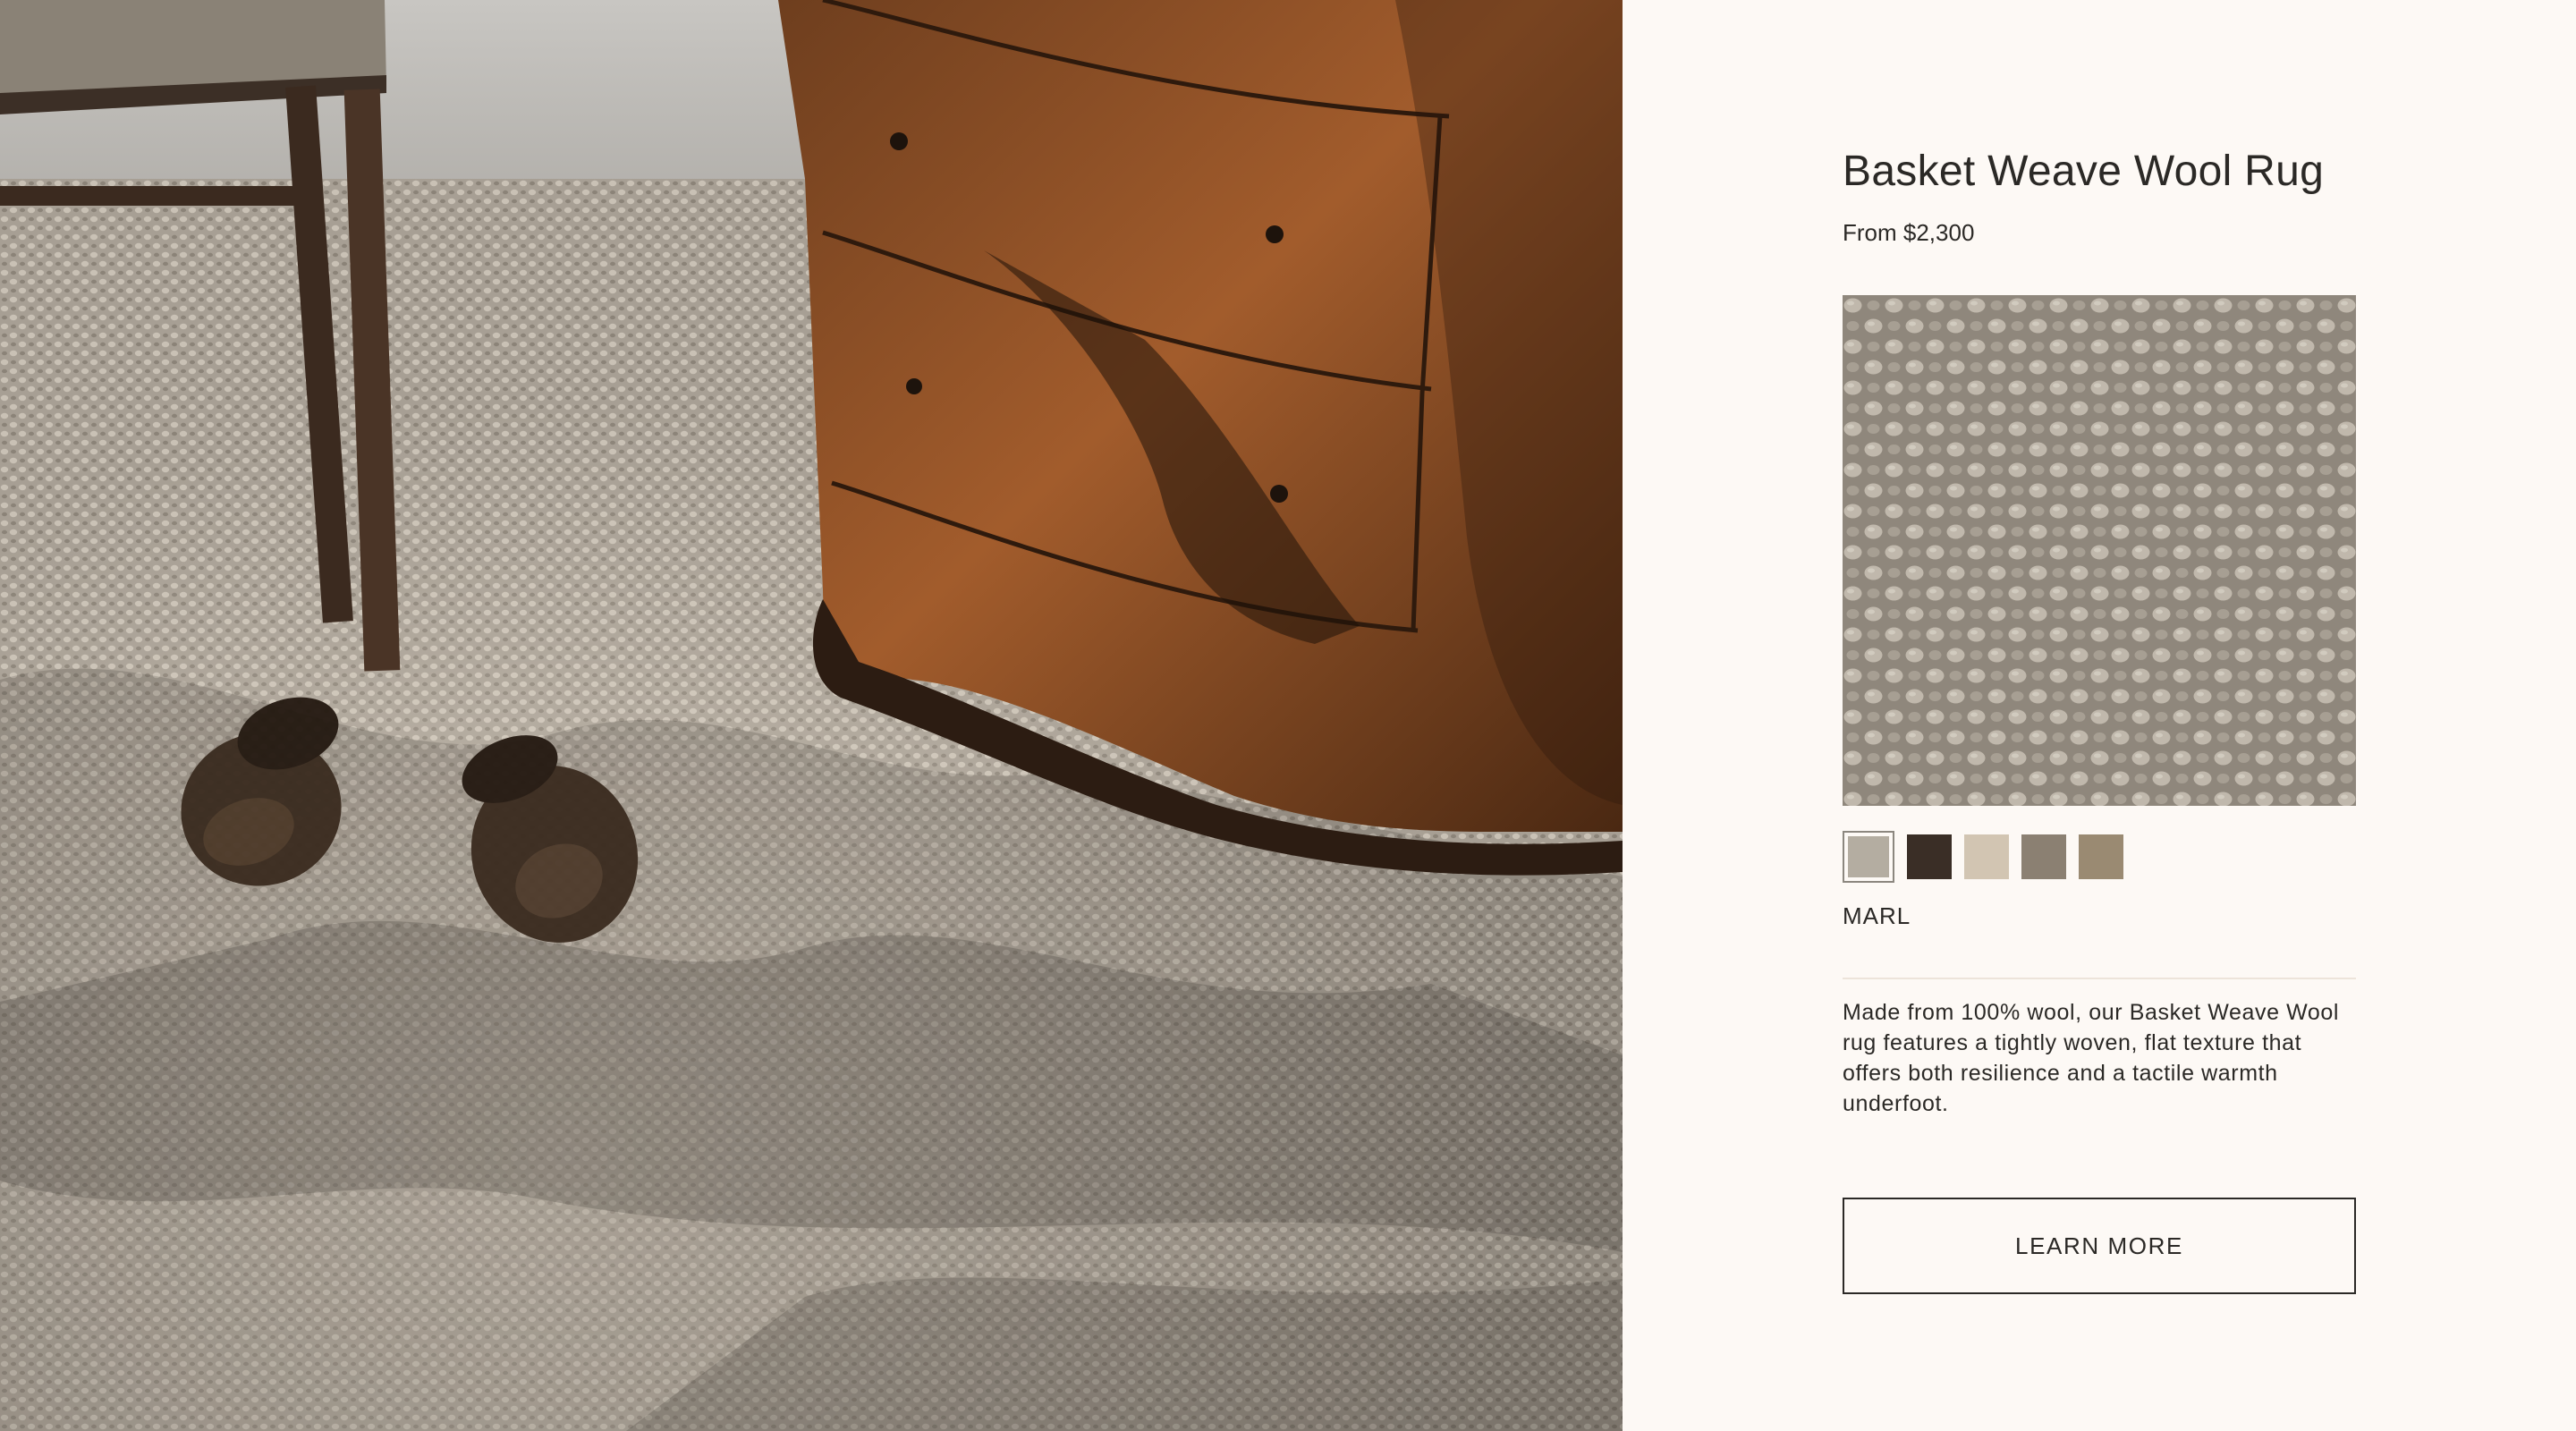 The image size is (2576, 1431). I want to click on swatch-oat-chip, so click(1986, 857).